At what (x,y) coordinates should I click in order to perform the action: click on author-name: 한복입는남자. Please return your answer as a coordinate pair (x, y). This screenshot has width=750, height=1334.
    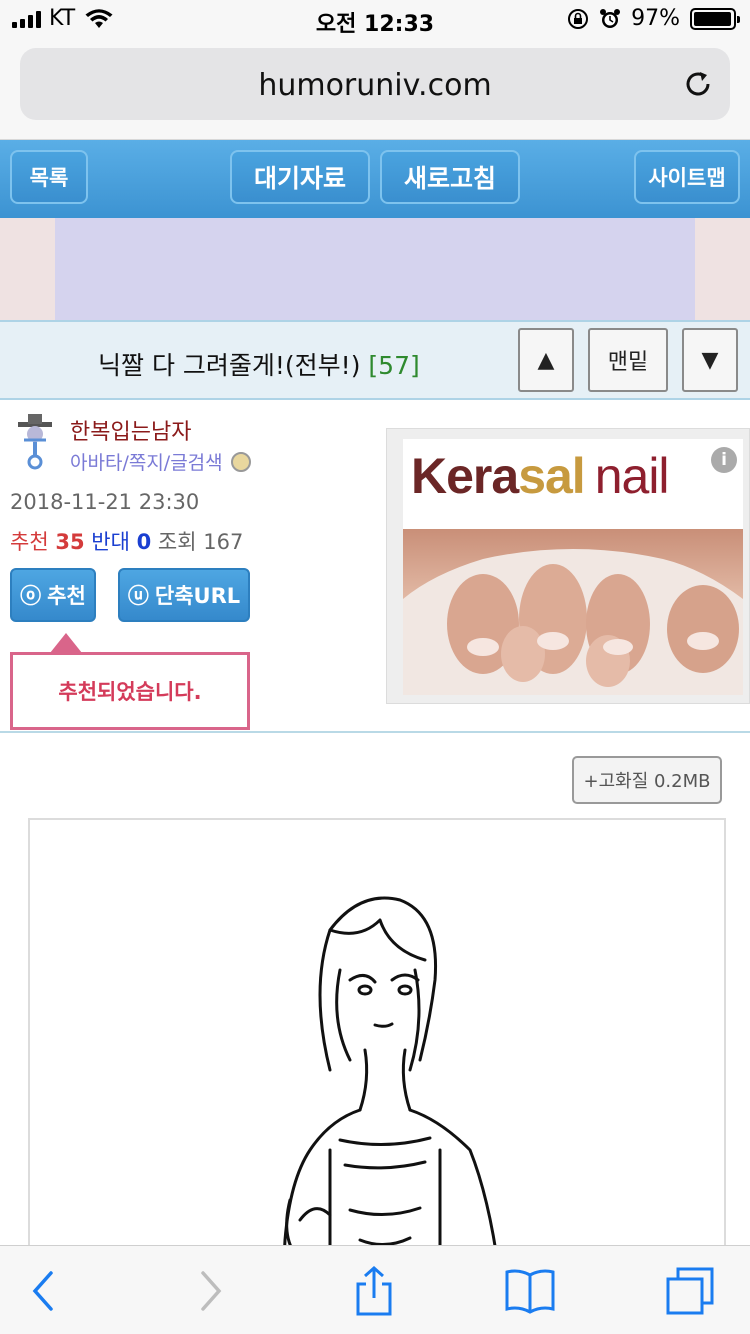
    Looking at the image, I should click on (130, 430).